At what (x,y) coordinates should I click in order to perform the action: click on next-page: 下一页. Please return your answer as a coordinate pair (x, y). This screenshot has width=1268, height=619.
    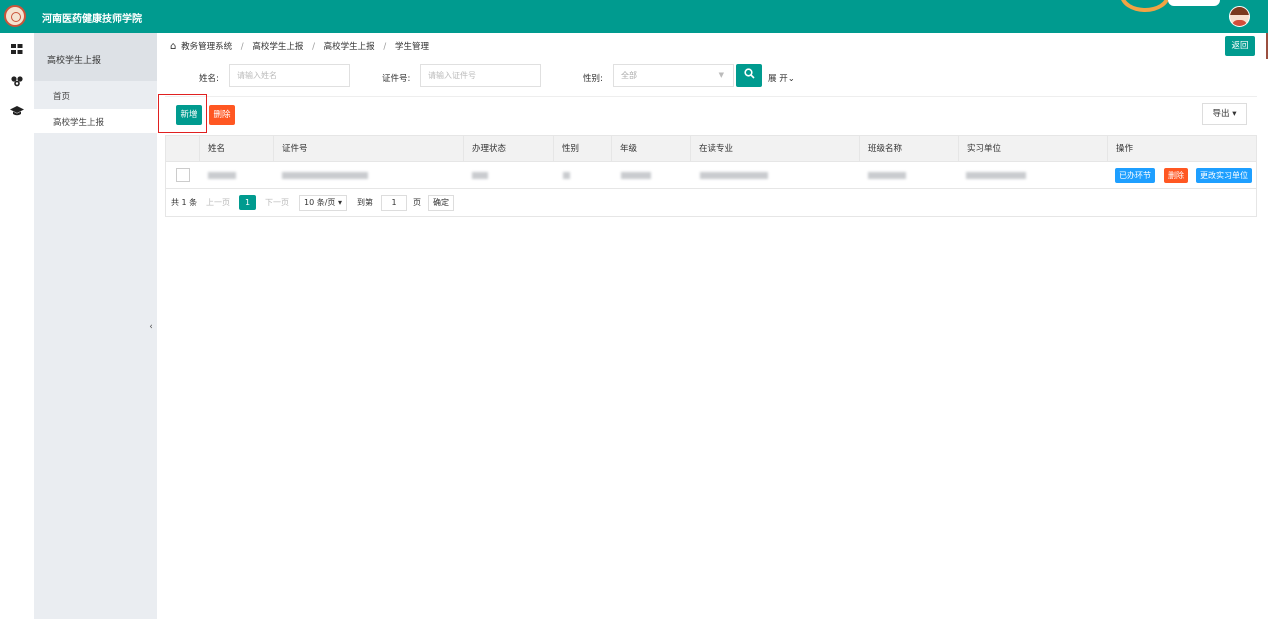
    Looking at the image, I should click on (277, 202).